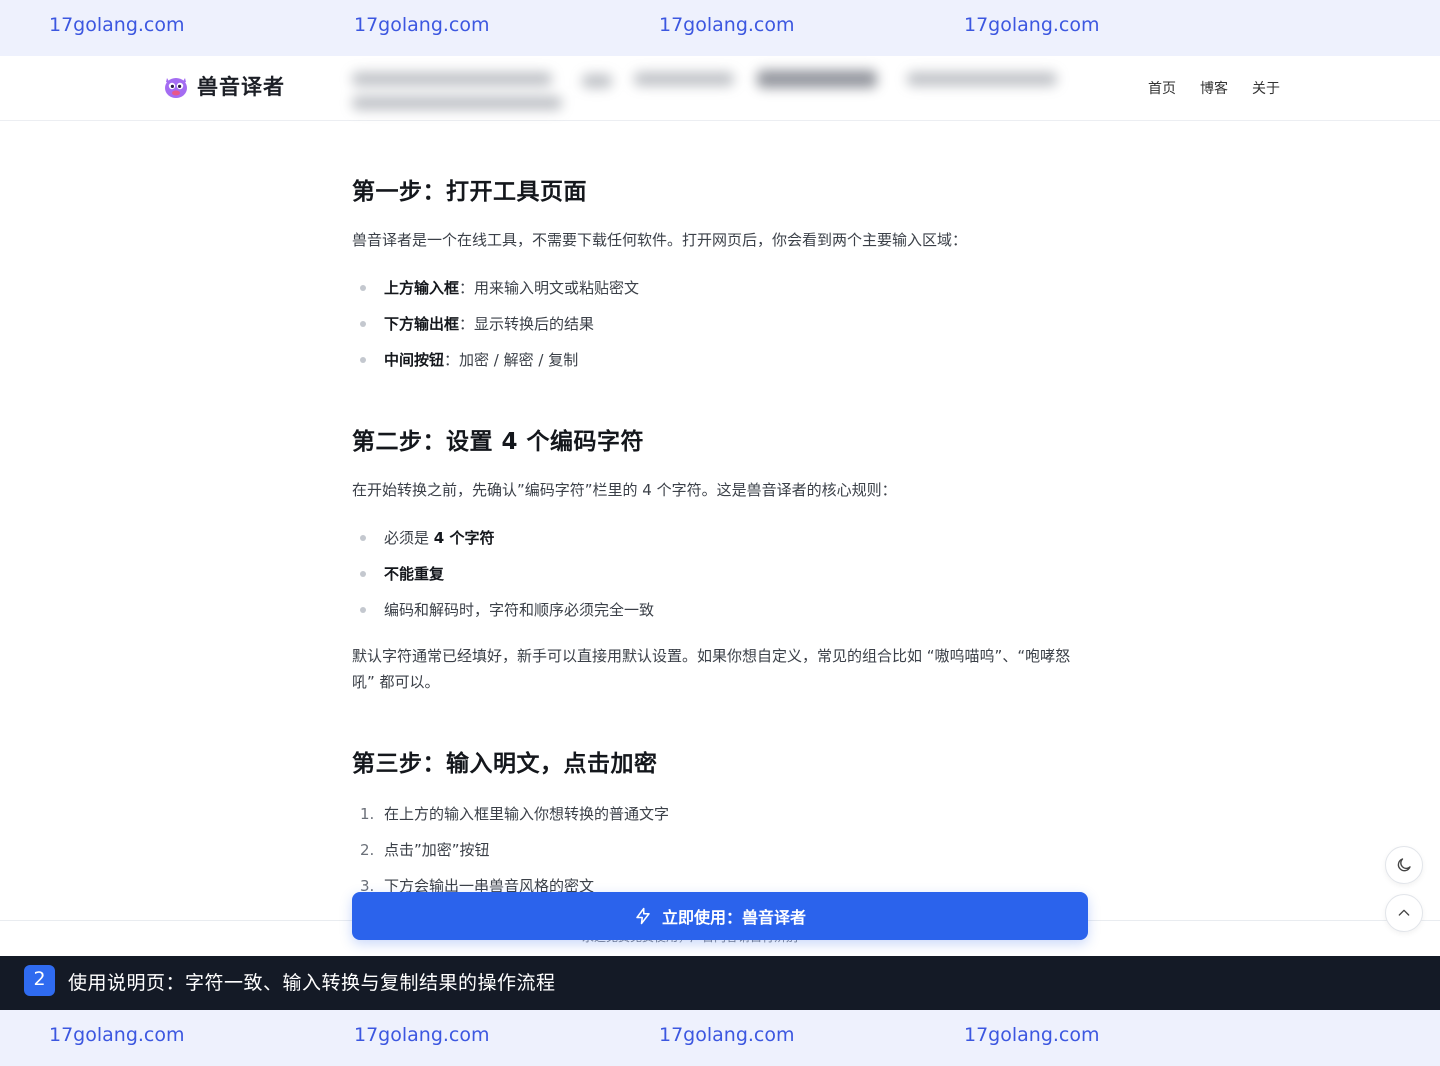 This screenshot has height=1066, width=1440. What do you see at coordinates (1266, 88) in the screenshot?
I see `nav-link-about: 关于` at bounding box center [1266, 88].